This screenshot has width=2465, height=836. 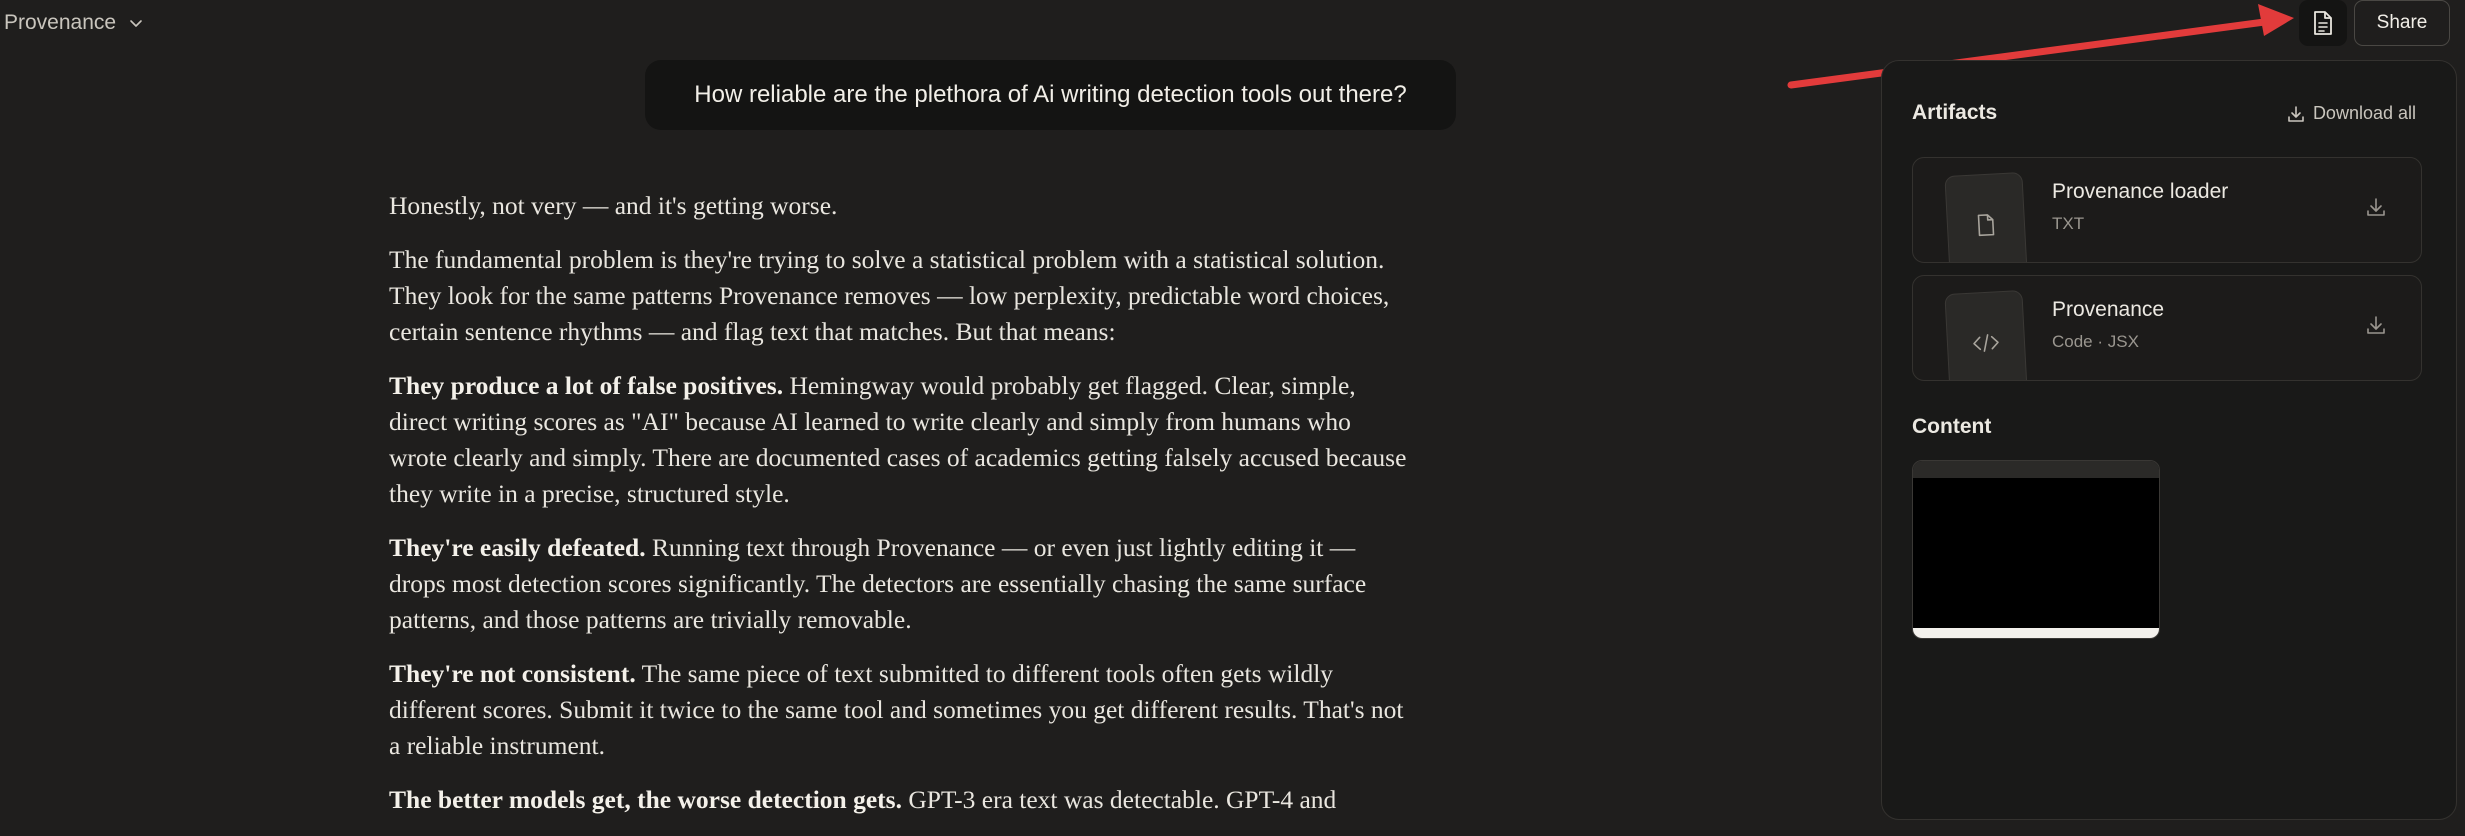 I want to click on conversation-title: Provenance, so click(x=60, y=22).